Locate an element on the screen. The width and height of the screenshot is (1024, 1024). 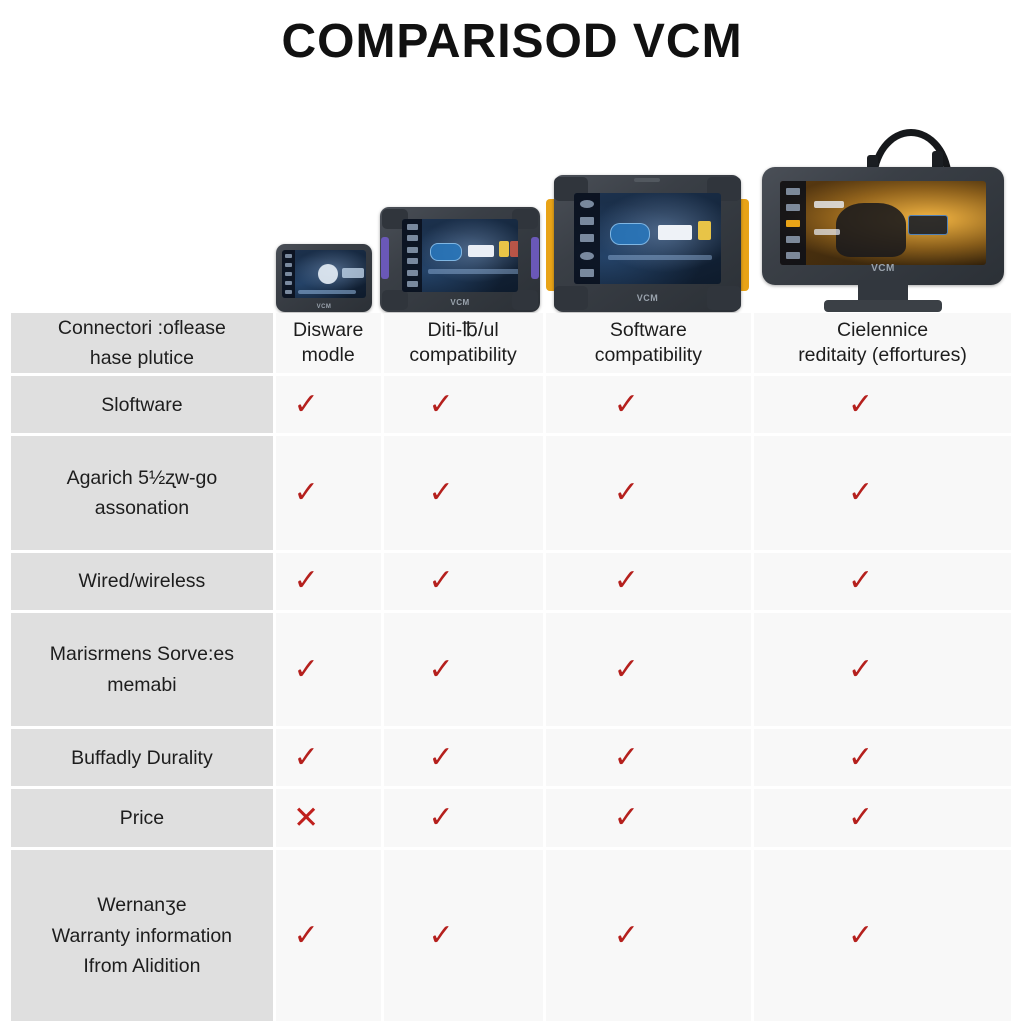
row-label-7-line-2: Warranty information is located at coordinates (142, 935).